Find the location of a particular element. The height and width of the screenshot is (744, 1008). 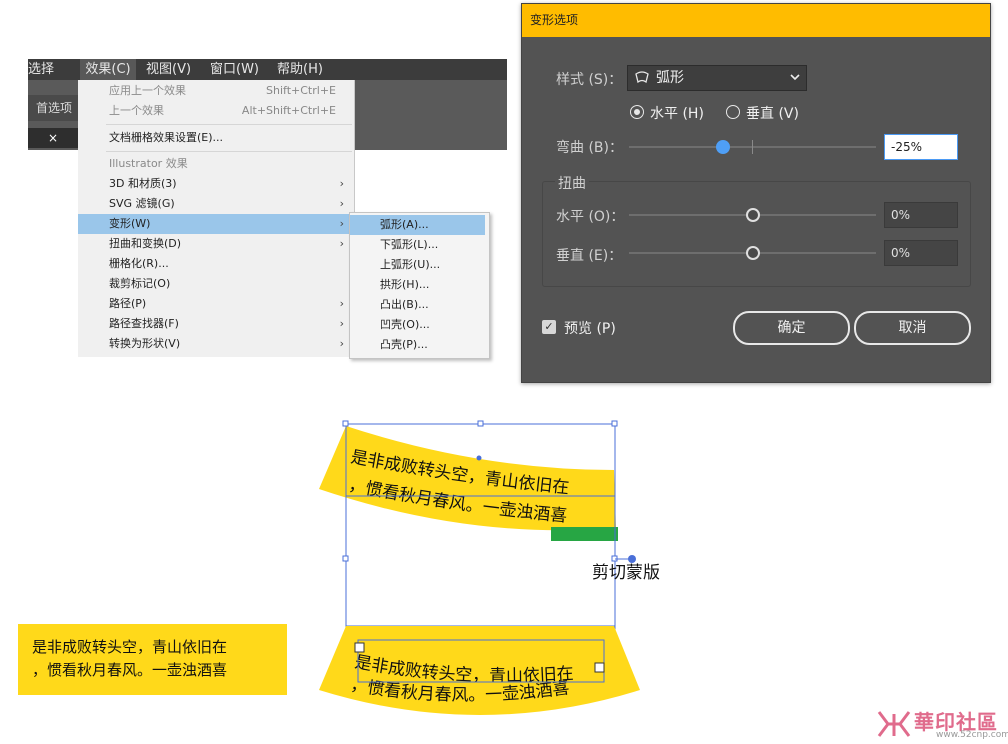

watermark: 華印社區 www.52cnp.com is located at coordinates (942, 724).